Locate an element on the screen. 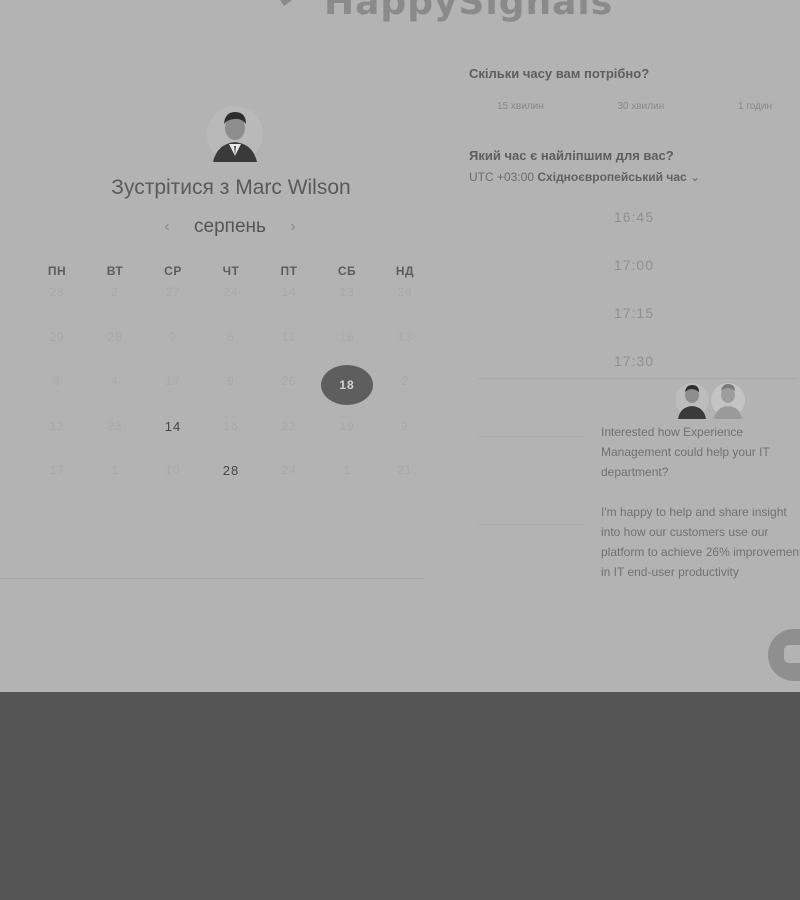  time-slot: 16:45 is located at coordinates (634, 217).